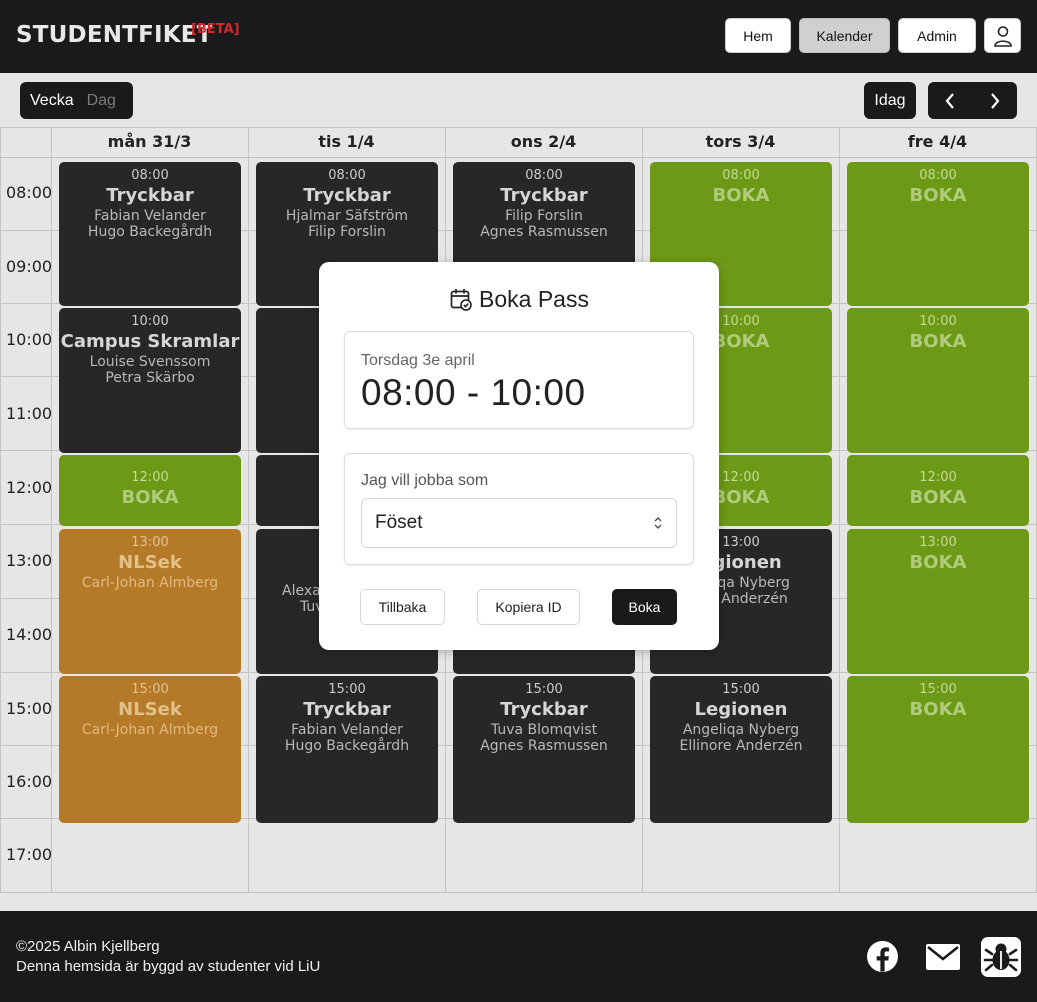 The height and width of the screenshot is (1002, 1037). Describe the element at coordinates (534, 299) in the screenshot. I see `modal-title-text: Boka Pass` at that location.